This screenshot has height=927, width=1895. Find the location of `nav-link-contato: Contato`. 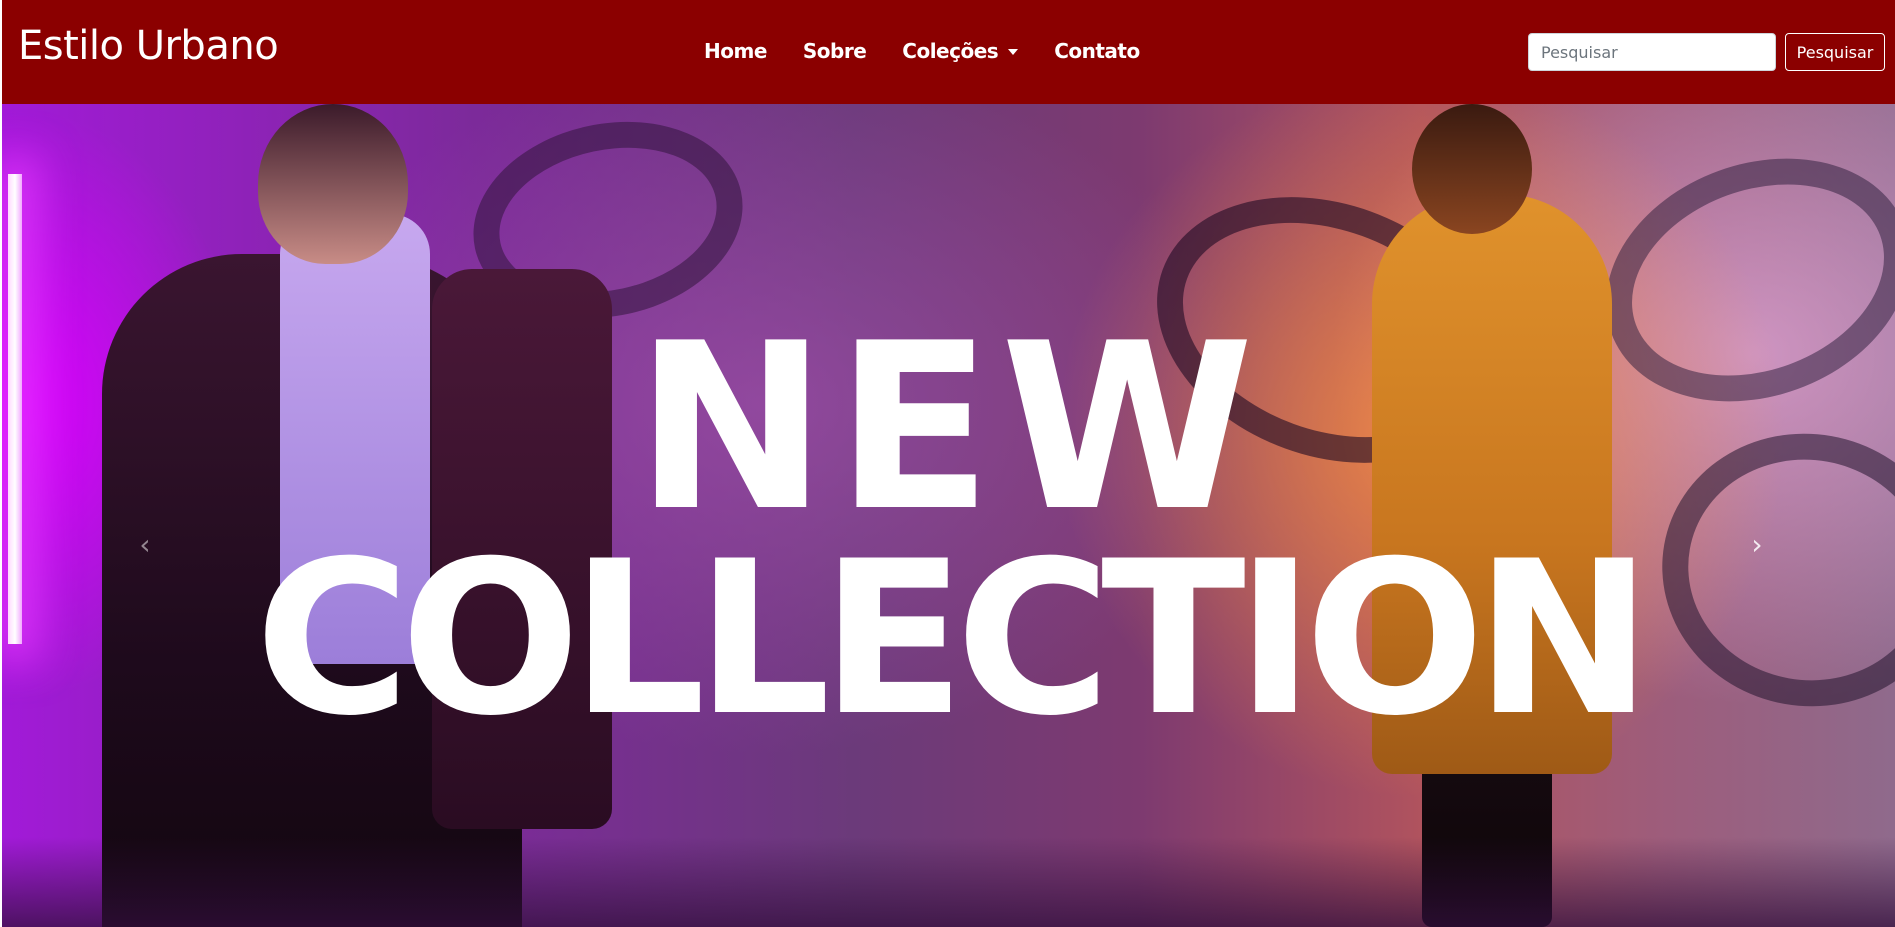

nav-link-contato: Contato is located at coordinates (1097, 51).